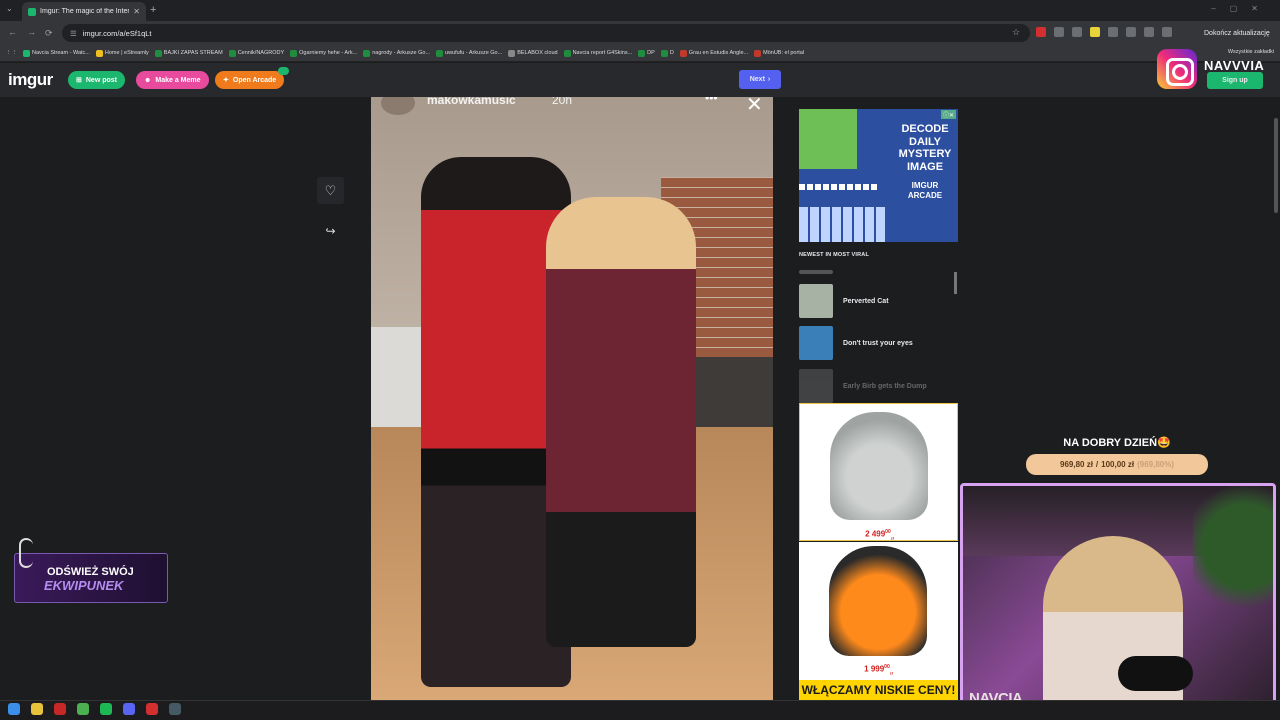 This screenshot has height=720, width=1280. I want to click on item-thumbnail, so click(816, 301).